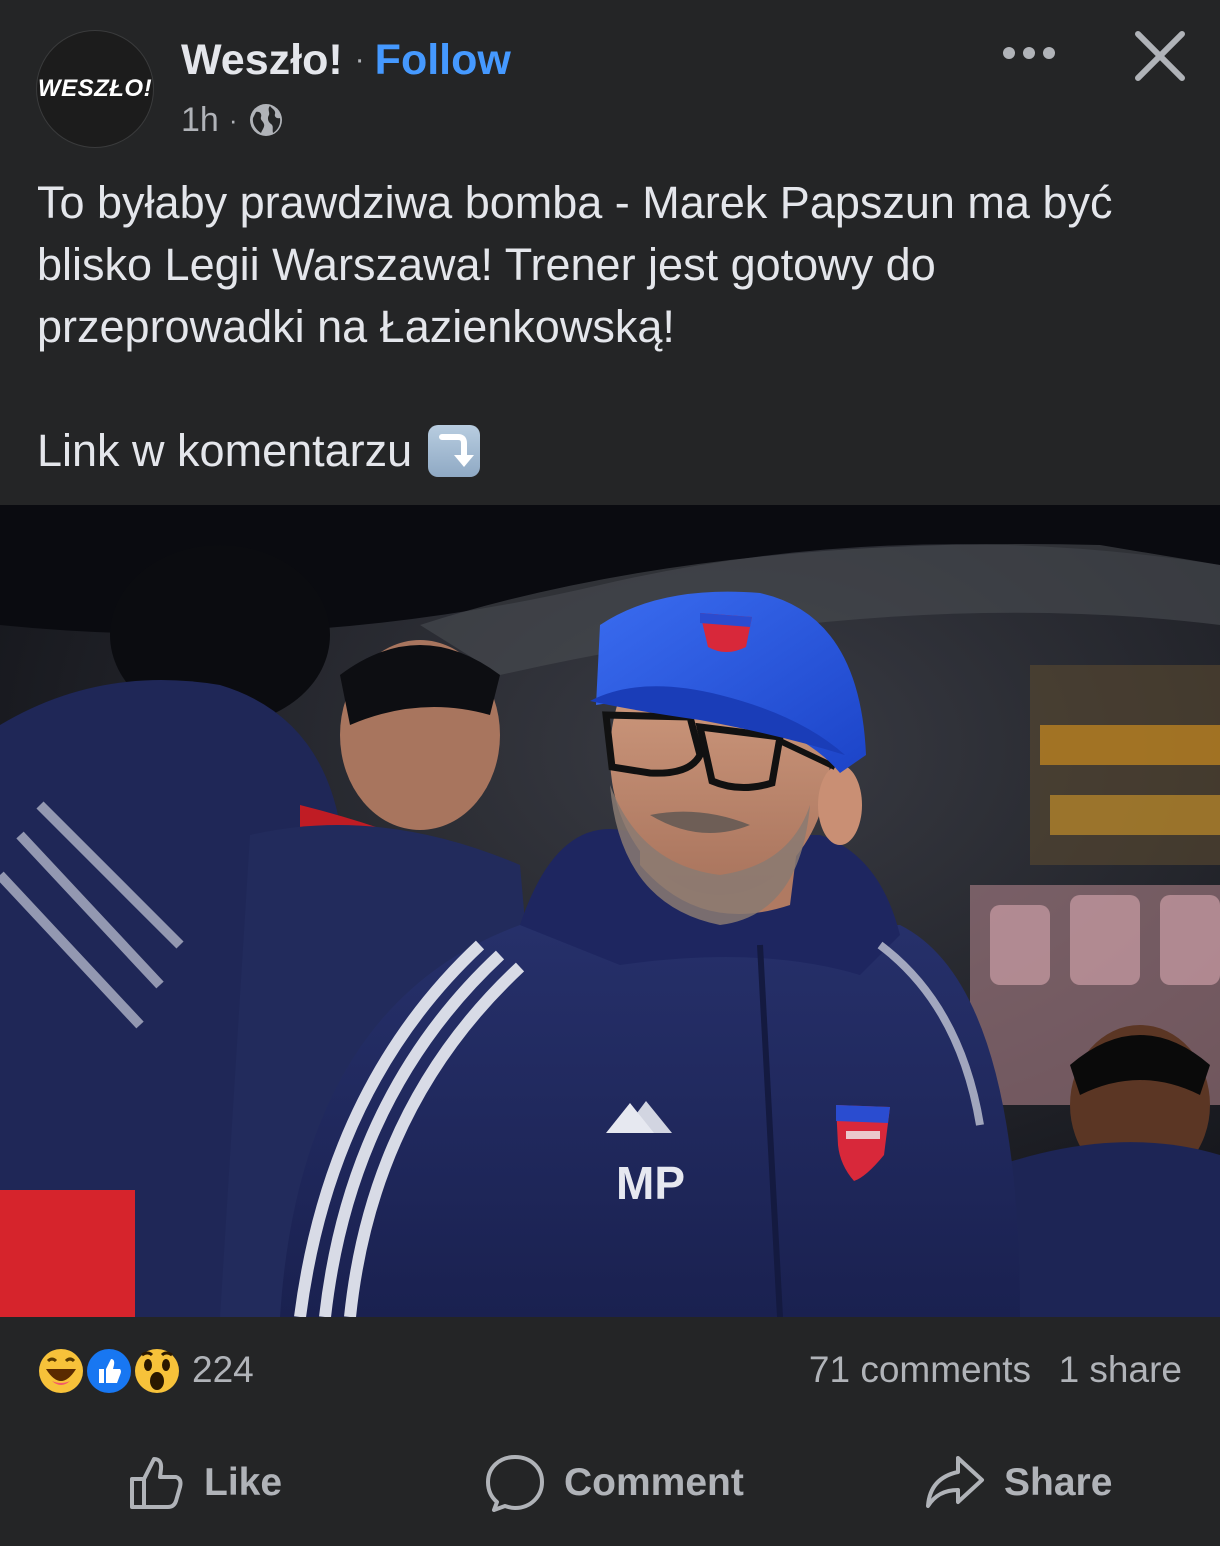  What do you see at coordinates (650, 1183) in the screenshot?
I see `jacket-initials: MP` at bounding box center [650, 1183].